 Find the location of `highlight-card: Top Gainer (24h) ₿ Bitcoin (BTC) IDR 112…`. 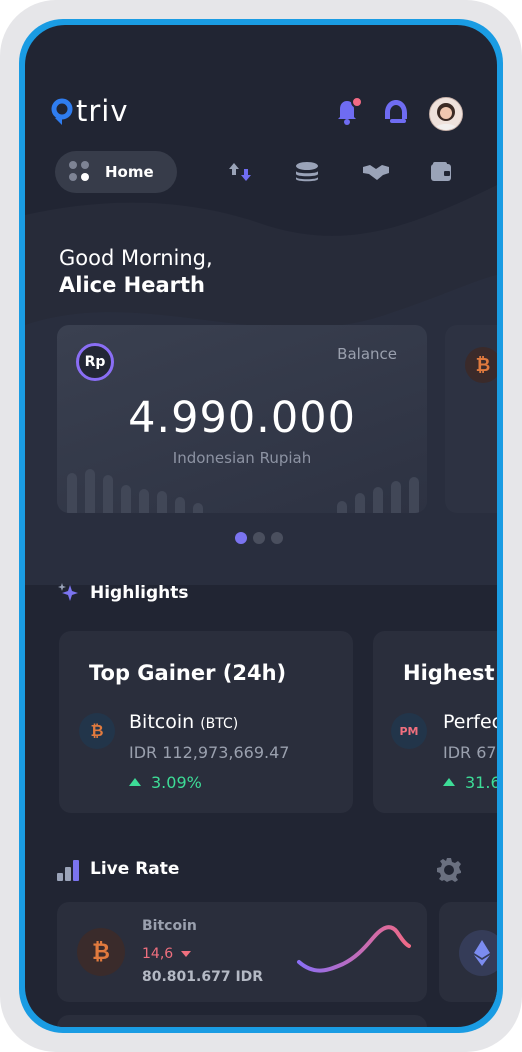

highlight-card: Top Gainer (24h) ₿ Bitcoin (BTC) IDR 112… is located at coordinates (206, 722).